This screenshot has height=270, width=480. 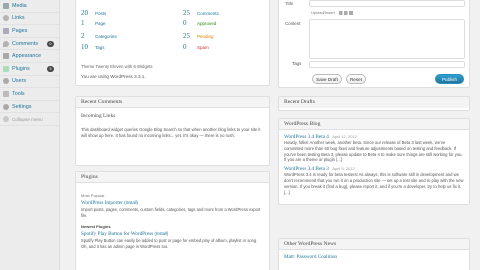 I want to click on appearance-icon, so click(x=6, y=56).